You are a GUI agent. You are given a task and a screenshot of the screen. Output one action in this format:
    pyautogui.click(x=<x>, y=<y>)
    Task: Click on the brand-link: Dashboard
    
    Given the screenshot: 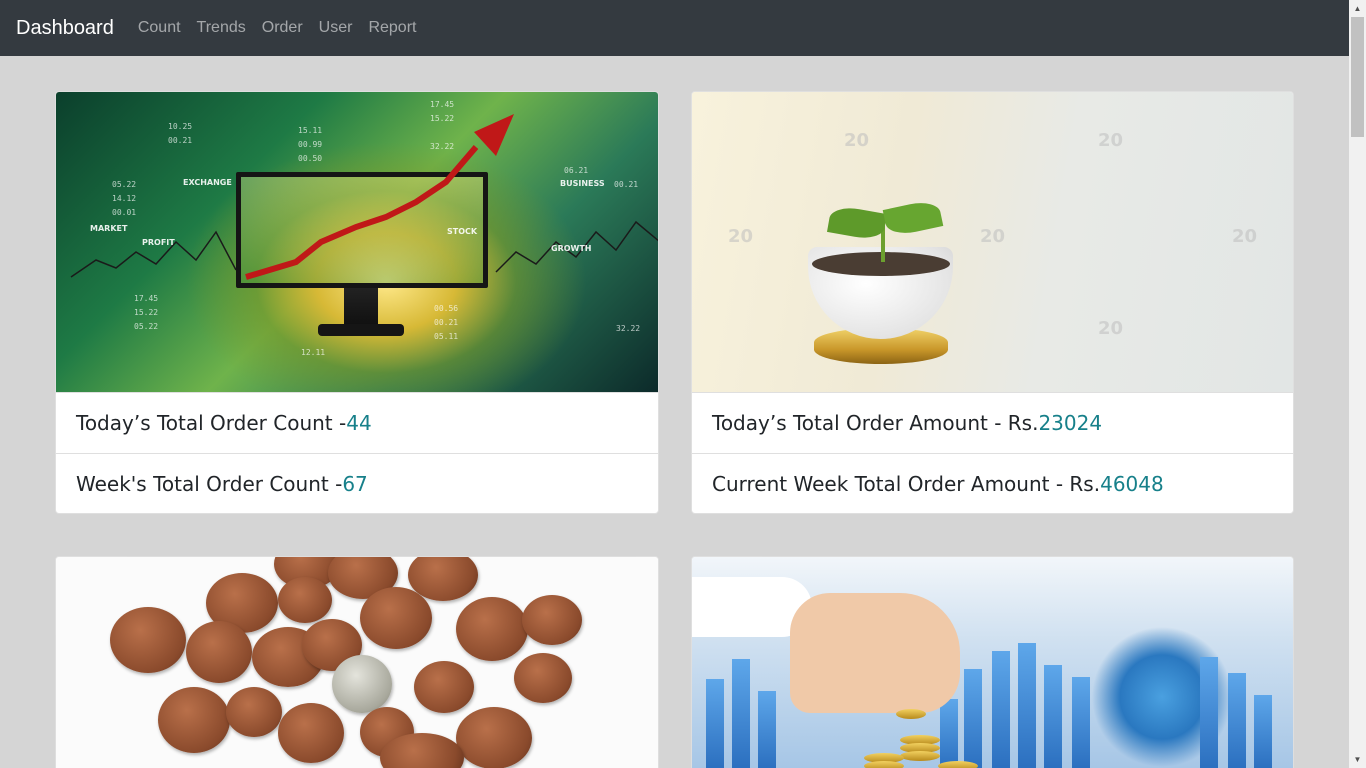 What is the action you would take?
    pyautogui.click(x=65, y=28)
    